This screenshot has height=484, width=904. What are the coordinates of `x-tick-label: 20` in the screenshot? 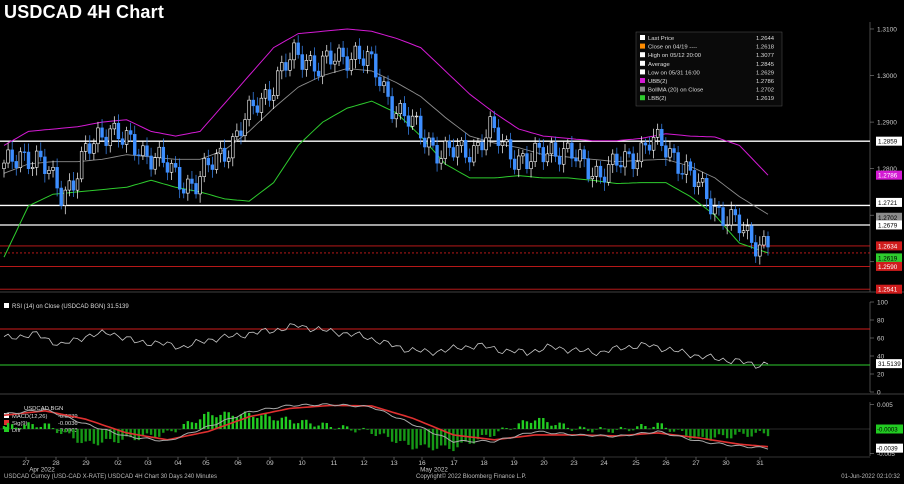 It's located at (544, 463).